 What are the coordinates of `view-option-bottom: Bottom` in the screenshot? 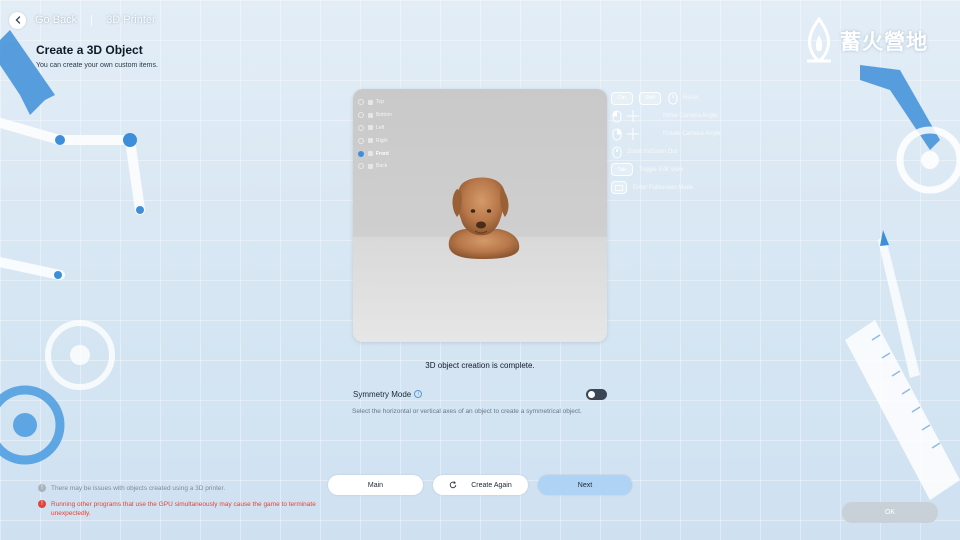 It's located at (375, 115).